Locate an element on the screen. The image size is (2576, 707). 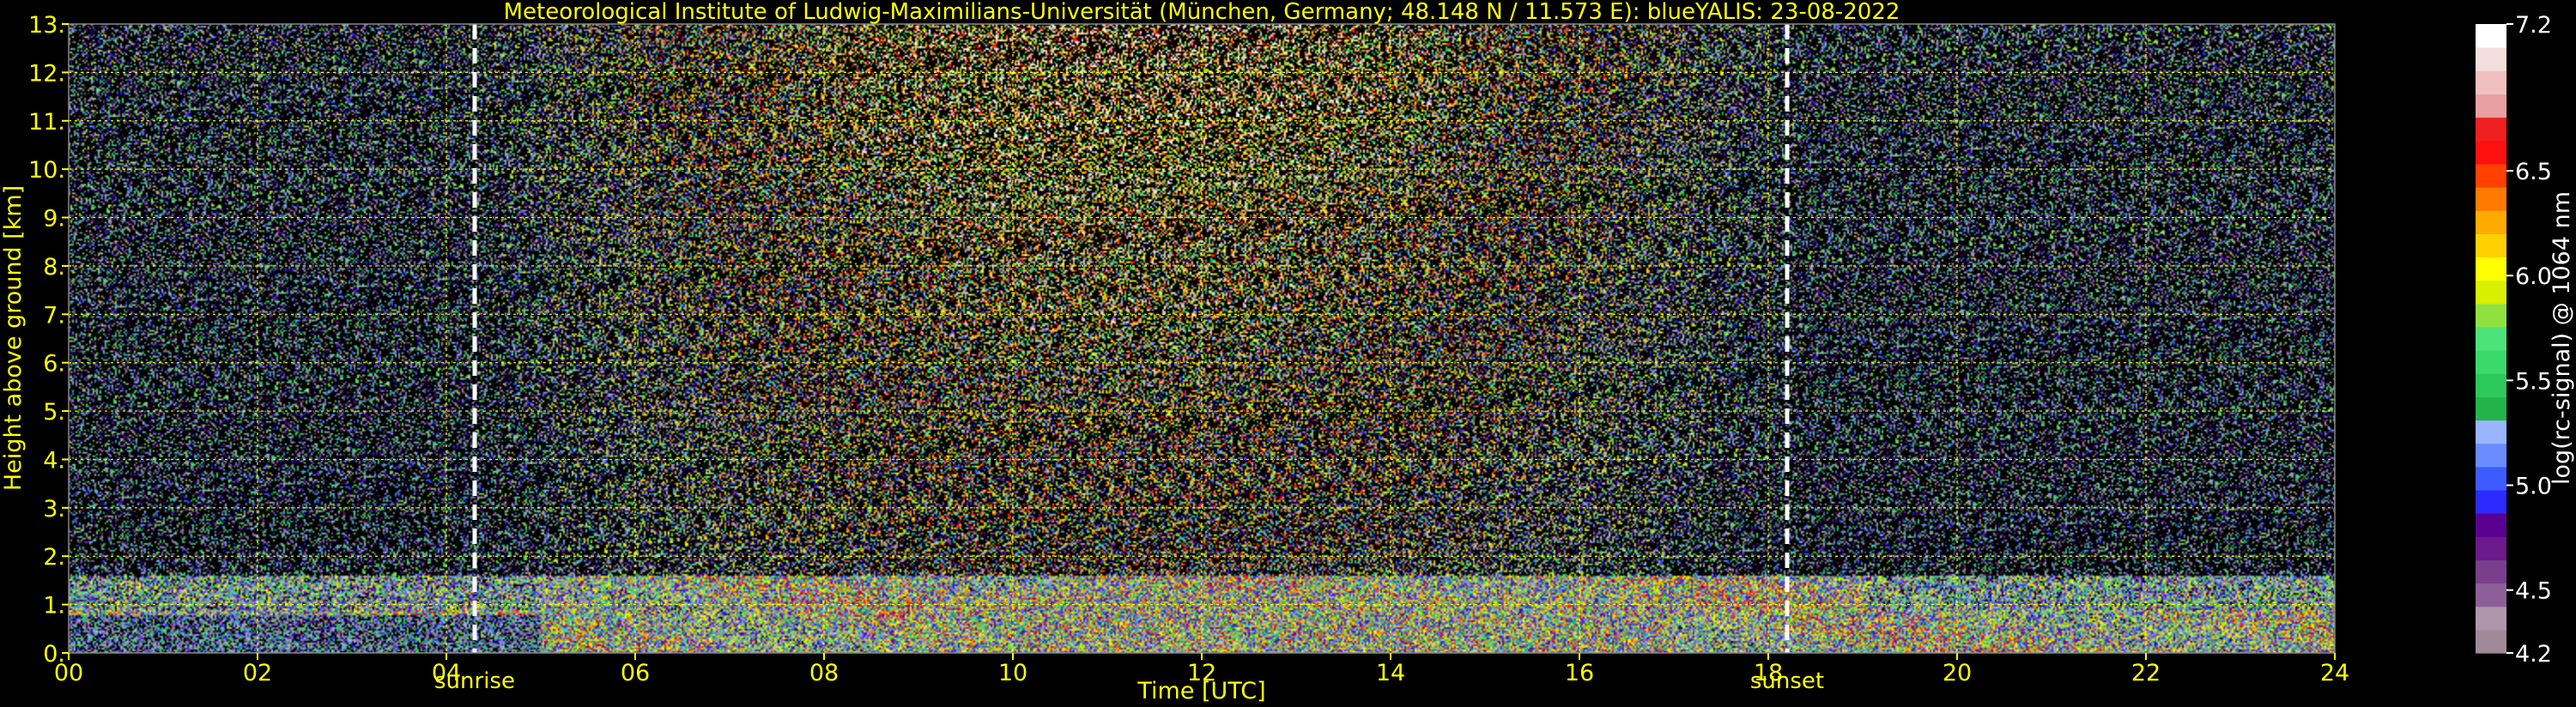
x-tick-label: 06 is located at coordinates (635, 673).